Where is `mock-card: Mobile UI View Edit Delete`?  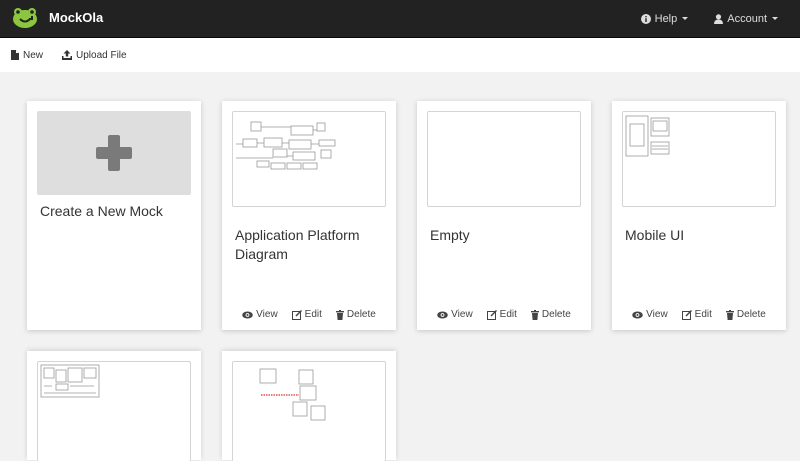 mock-card: Mobile UI View Edit Delete is located at coordinates (699, 215).